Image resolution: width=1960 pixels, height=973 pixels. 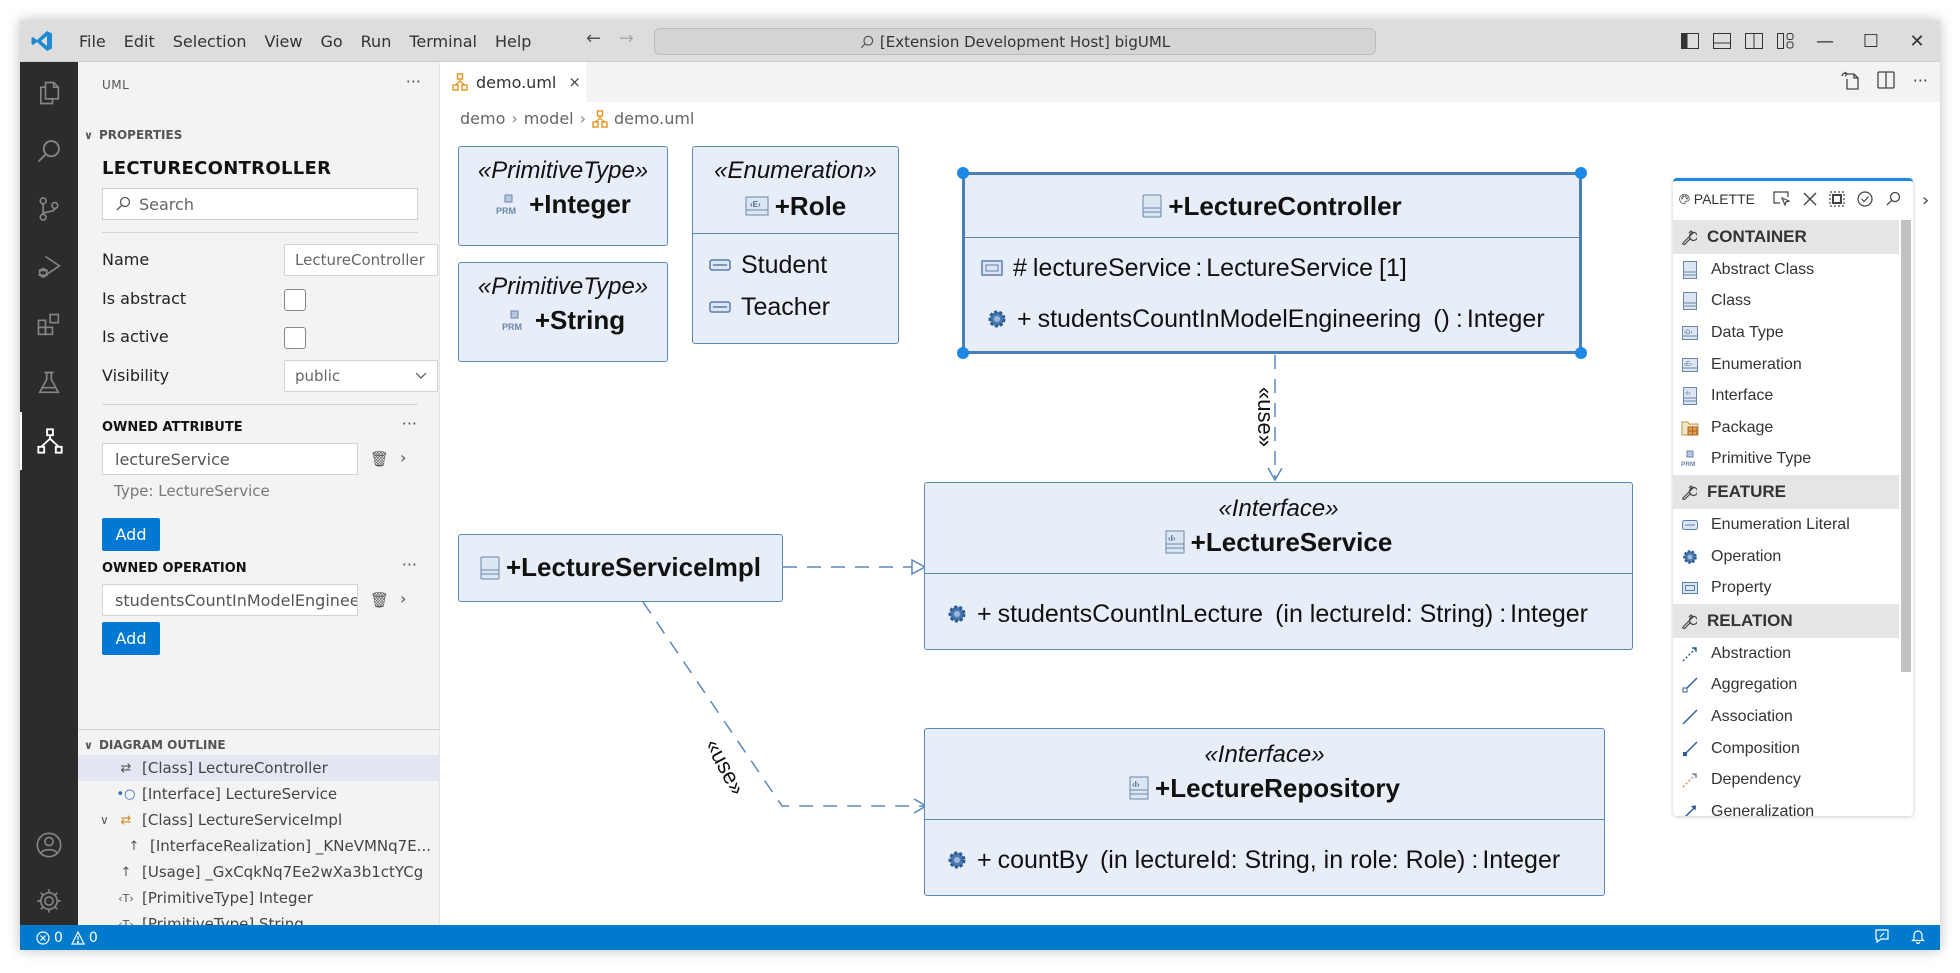 I want to click on palette-item-association: Association, so click(x=1786, y=717).